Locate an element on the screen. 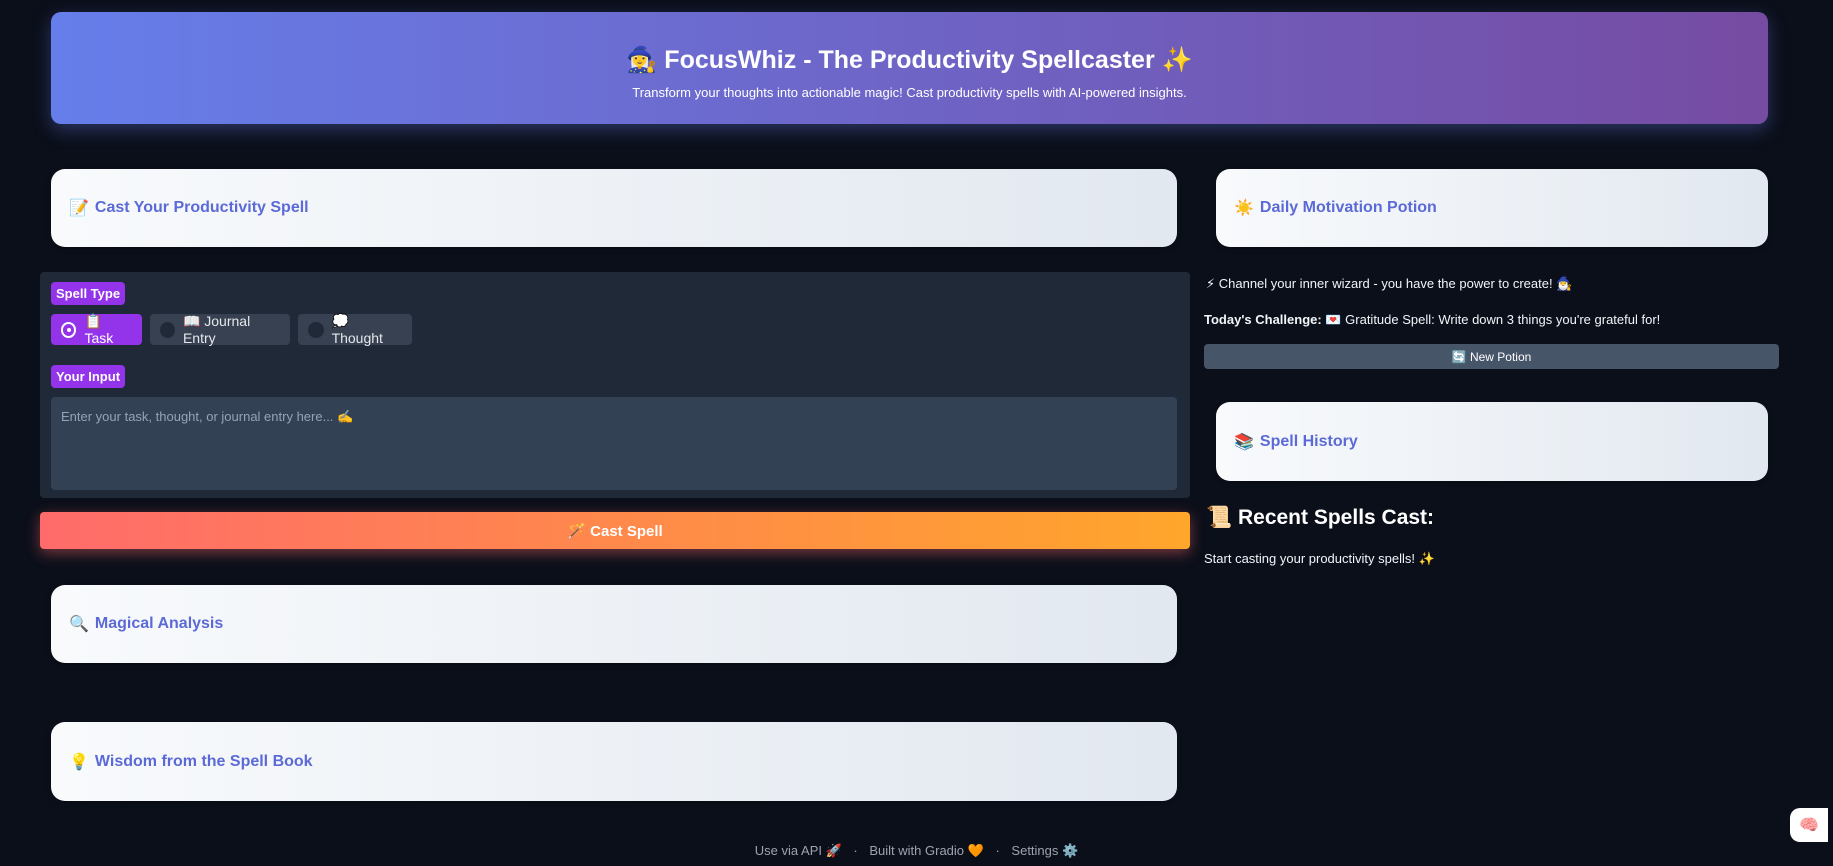 This screenshot has width=1833, height=866. wisdom-title: Wisdom from the Spell Book is located at coordinates (203, 761).